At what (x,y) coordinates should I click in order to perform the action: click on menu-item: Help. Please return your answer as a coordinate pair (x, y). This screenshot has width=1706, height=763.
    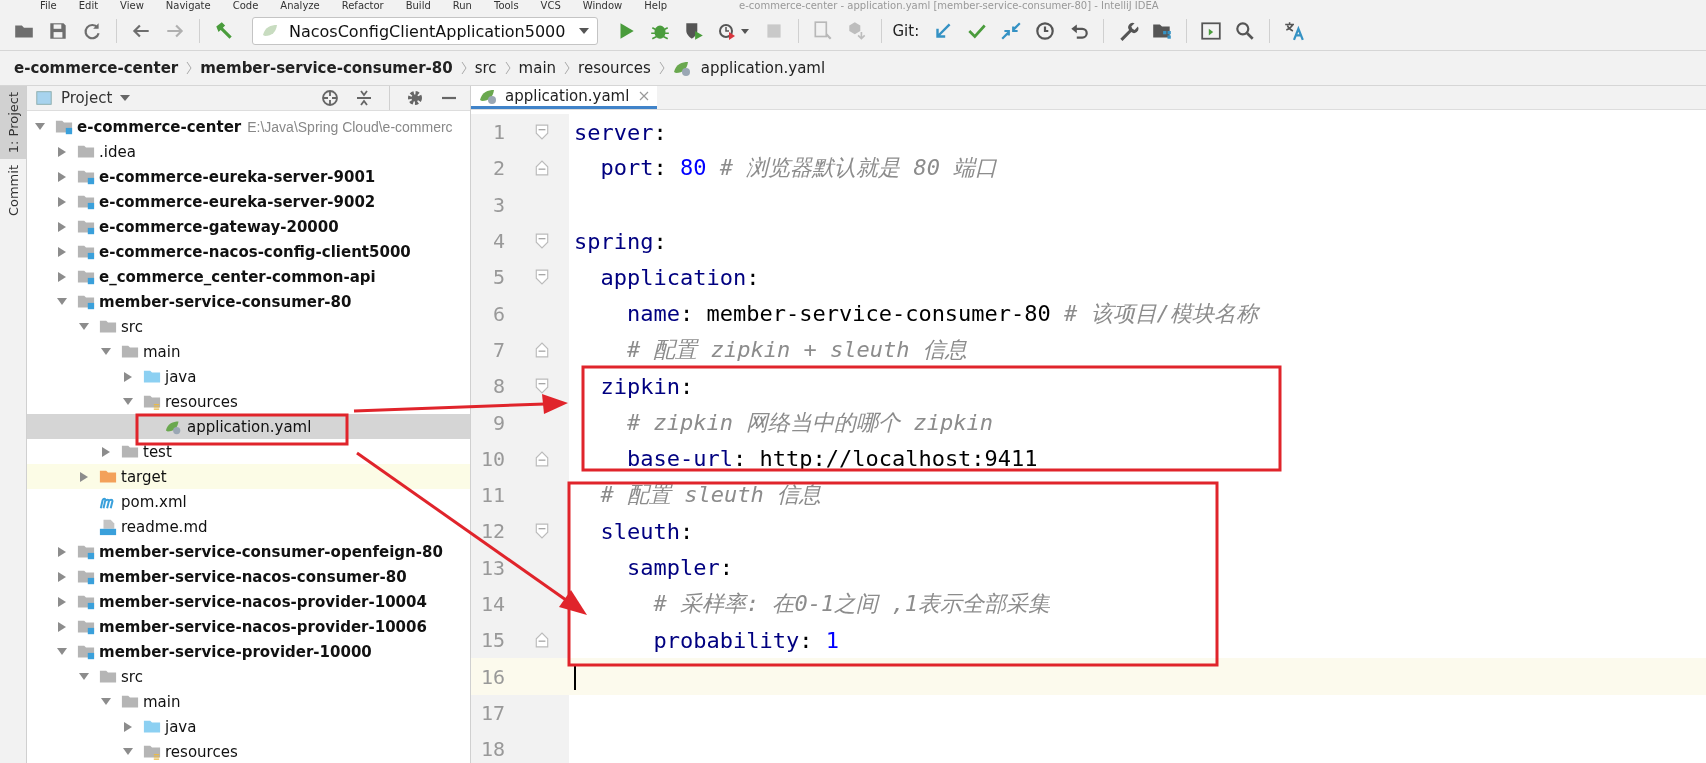
    Looking at the image, I should click on (656, 6).